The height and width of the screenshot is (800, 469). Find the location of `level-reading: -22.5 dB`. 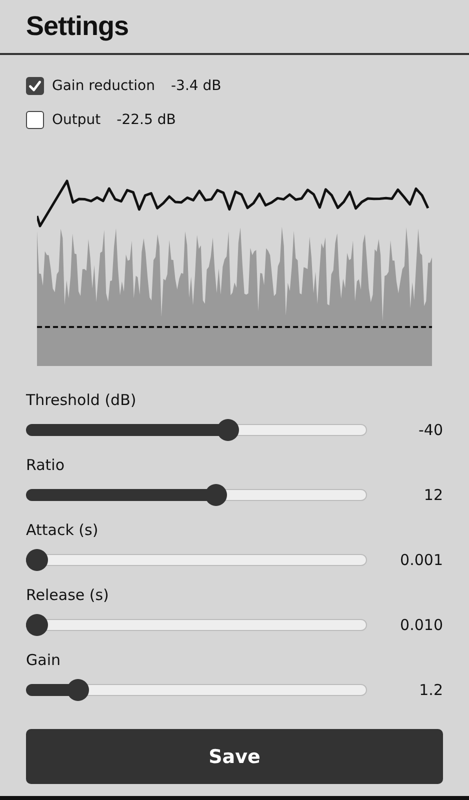

level-reading: -22.5 dB is located at coordinates (146, 120).